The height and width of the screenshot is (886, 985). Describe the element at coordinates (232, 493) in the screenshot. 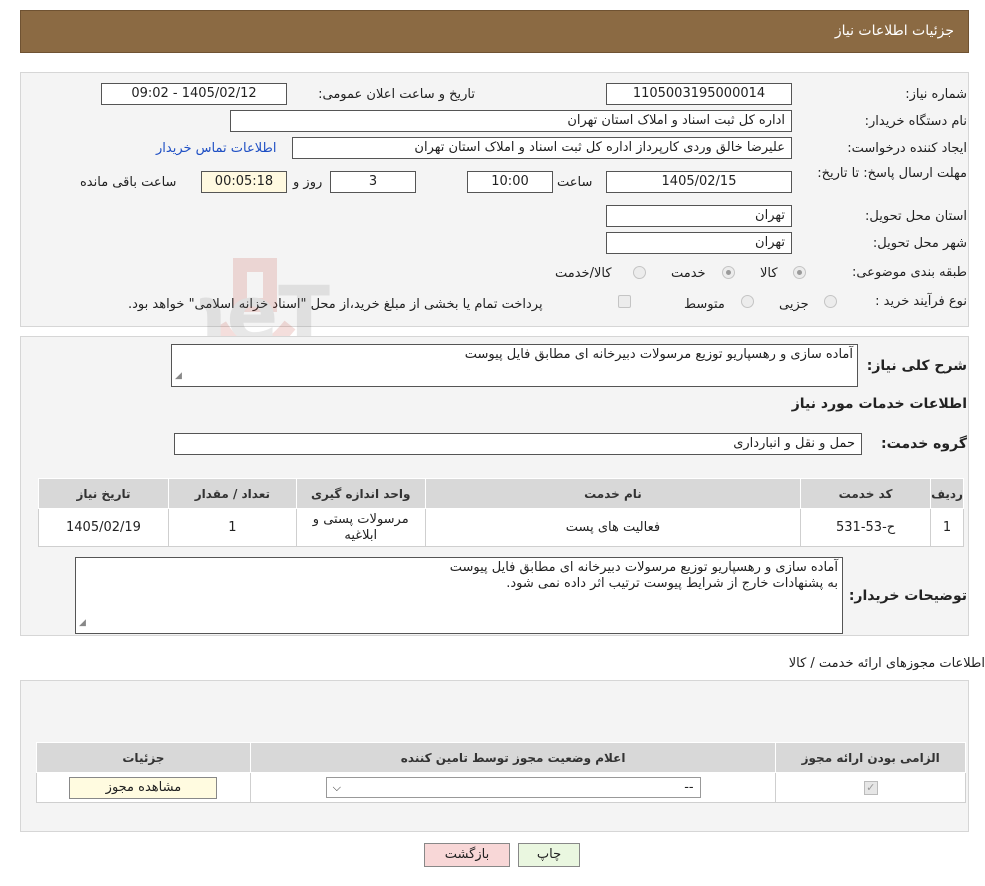

I see `col-qty: تعداد / مقدار` at that location.